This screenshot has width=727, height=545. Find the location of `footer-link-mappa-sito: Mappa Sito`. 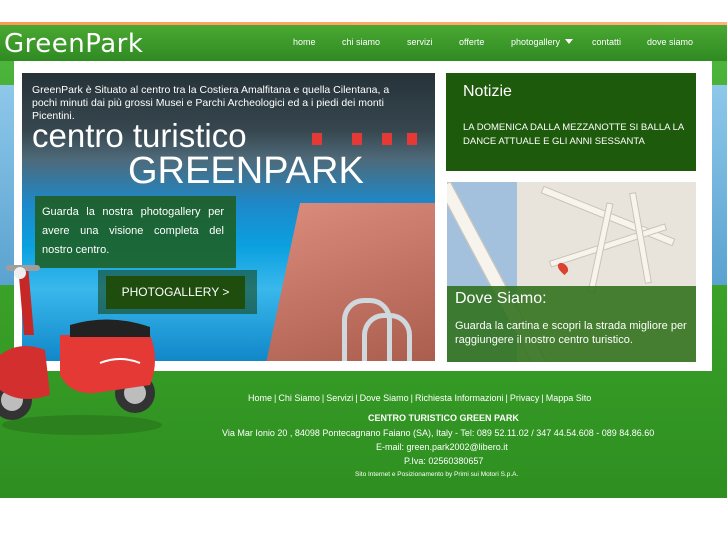

footer-link-mappa-sito: Mappa Sito is located at coordinates (569, 398).